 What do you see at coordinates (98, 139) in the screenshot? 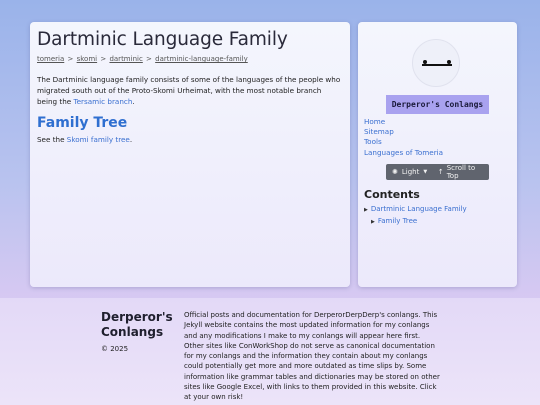
I see `skomi-family-tree-link: Skomi family tree` at bounding box center [98, 139].